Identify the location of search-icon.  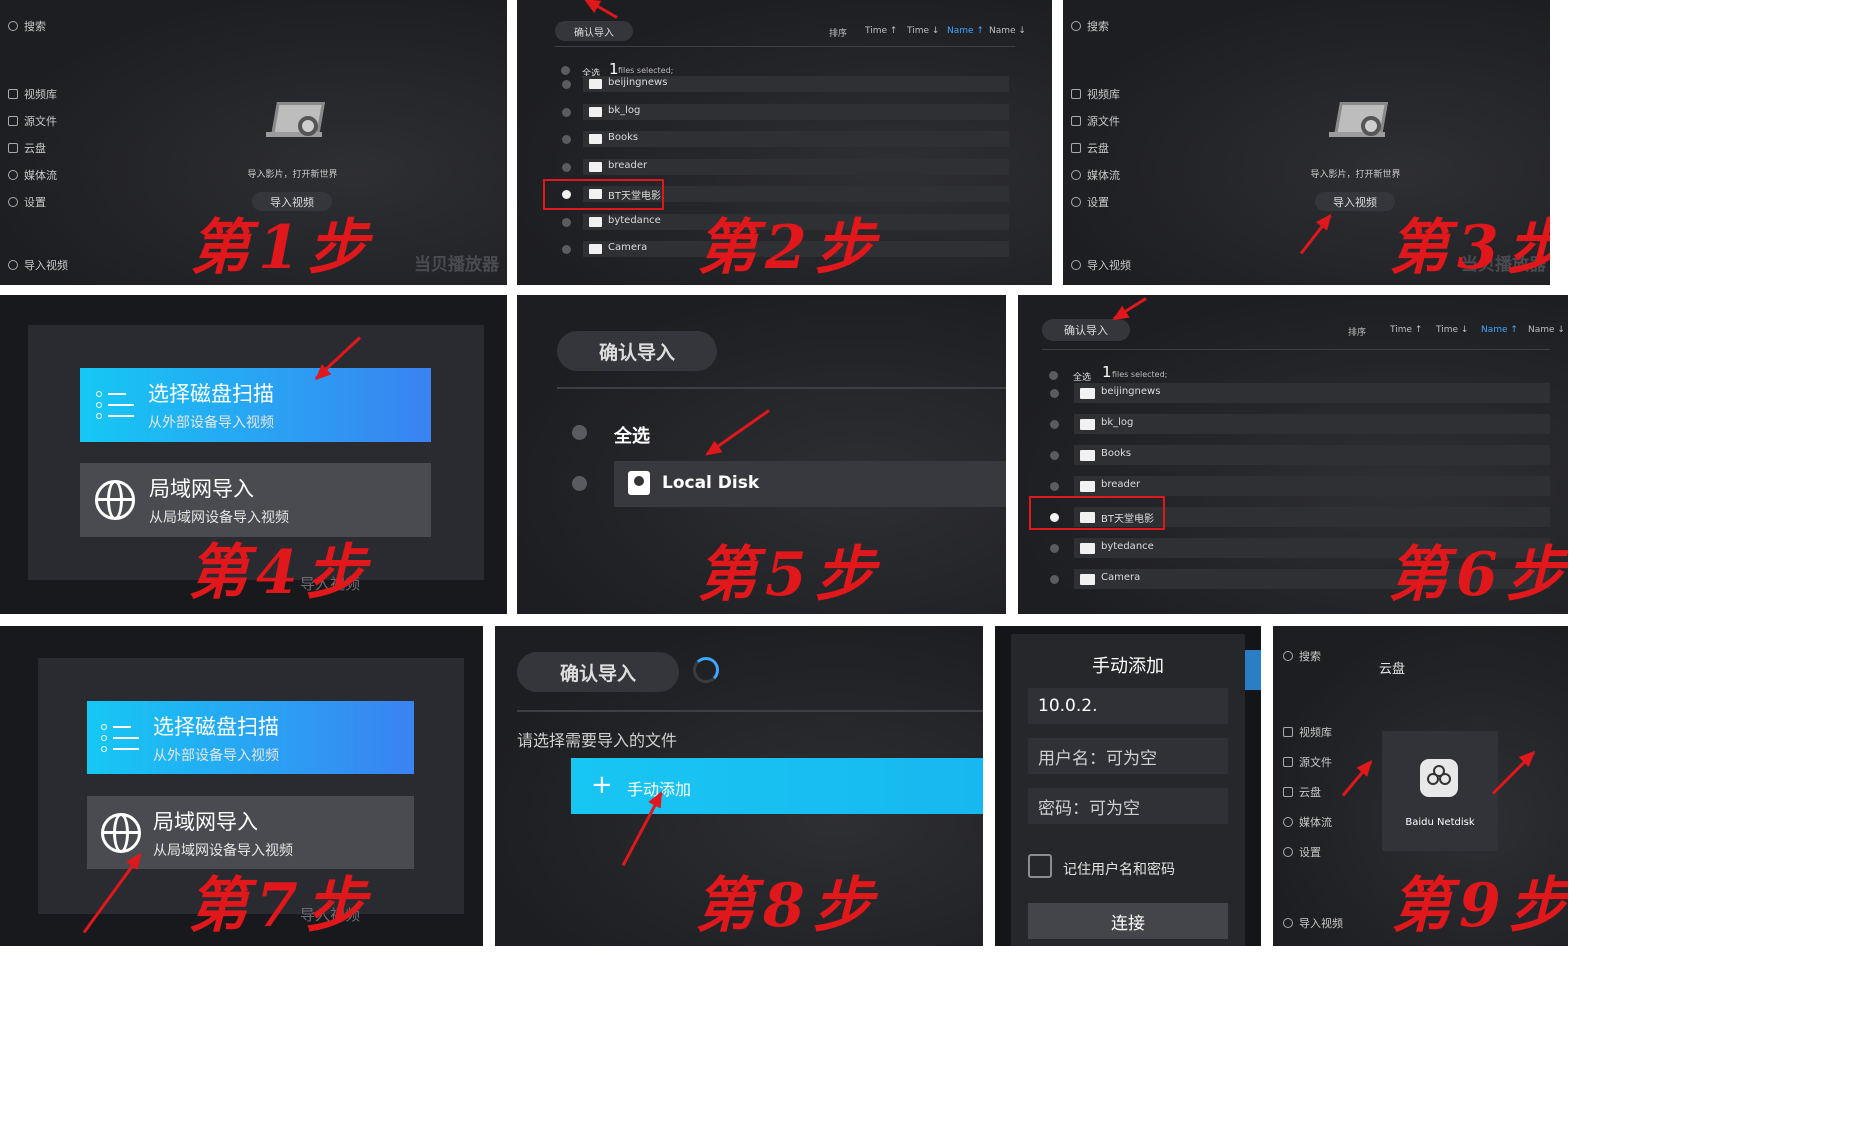
(1288, 656).